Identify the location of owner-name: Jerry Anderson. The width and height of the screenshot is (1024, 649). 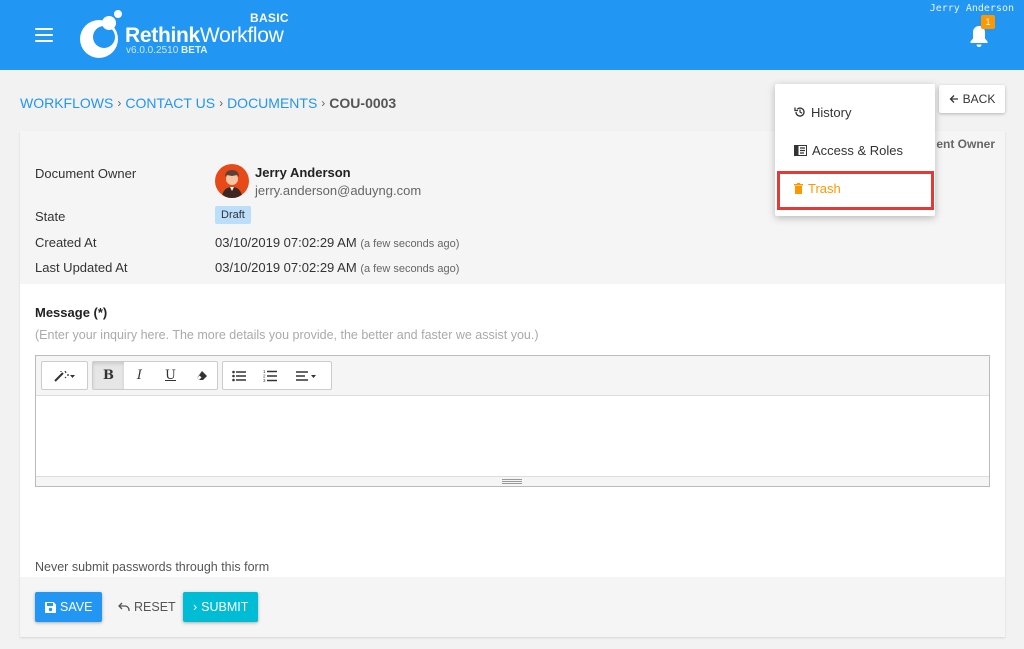
(303, 172).